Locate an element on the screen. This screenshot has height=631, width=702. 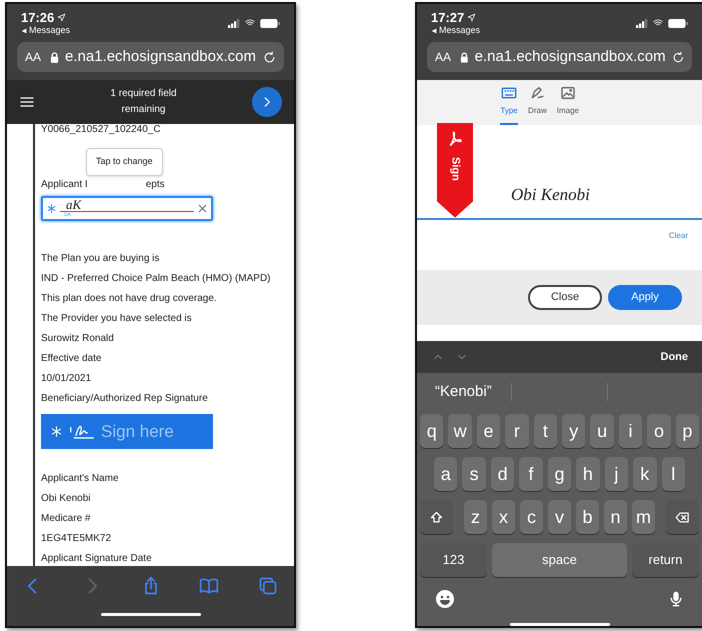
signature-mode-tab: Image is located at coordinates (567, 104).